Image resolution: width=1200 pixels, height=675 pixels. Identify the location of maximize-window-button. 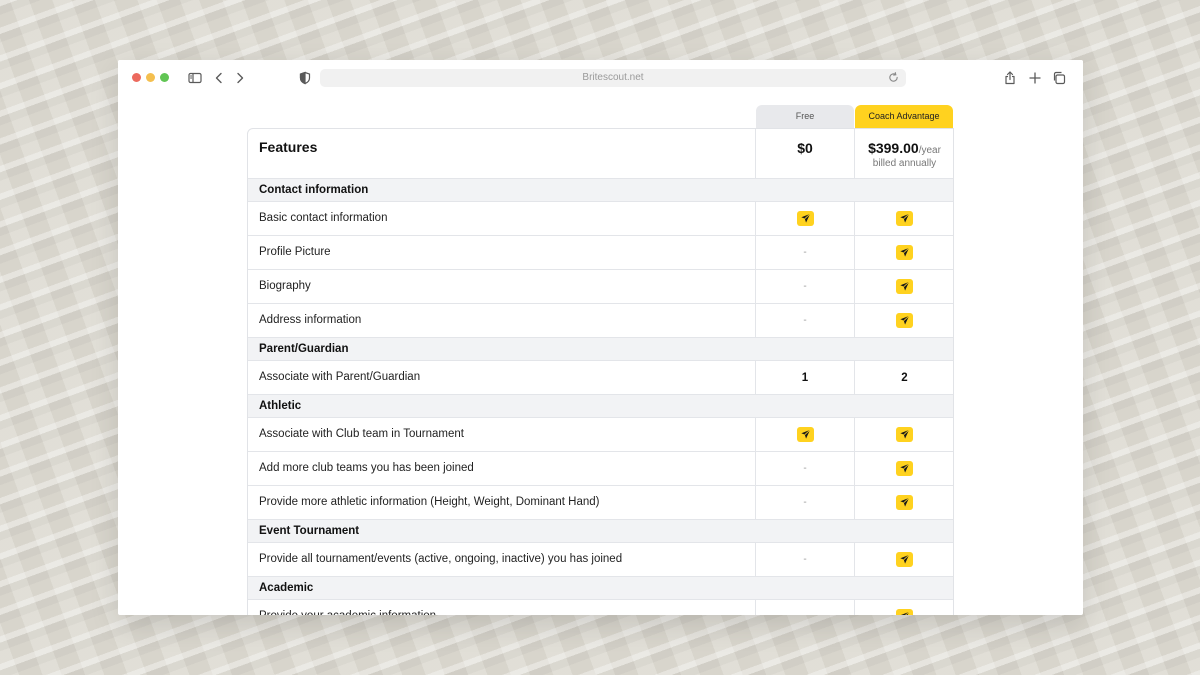
(164, 77).